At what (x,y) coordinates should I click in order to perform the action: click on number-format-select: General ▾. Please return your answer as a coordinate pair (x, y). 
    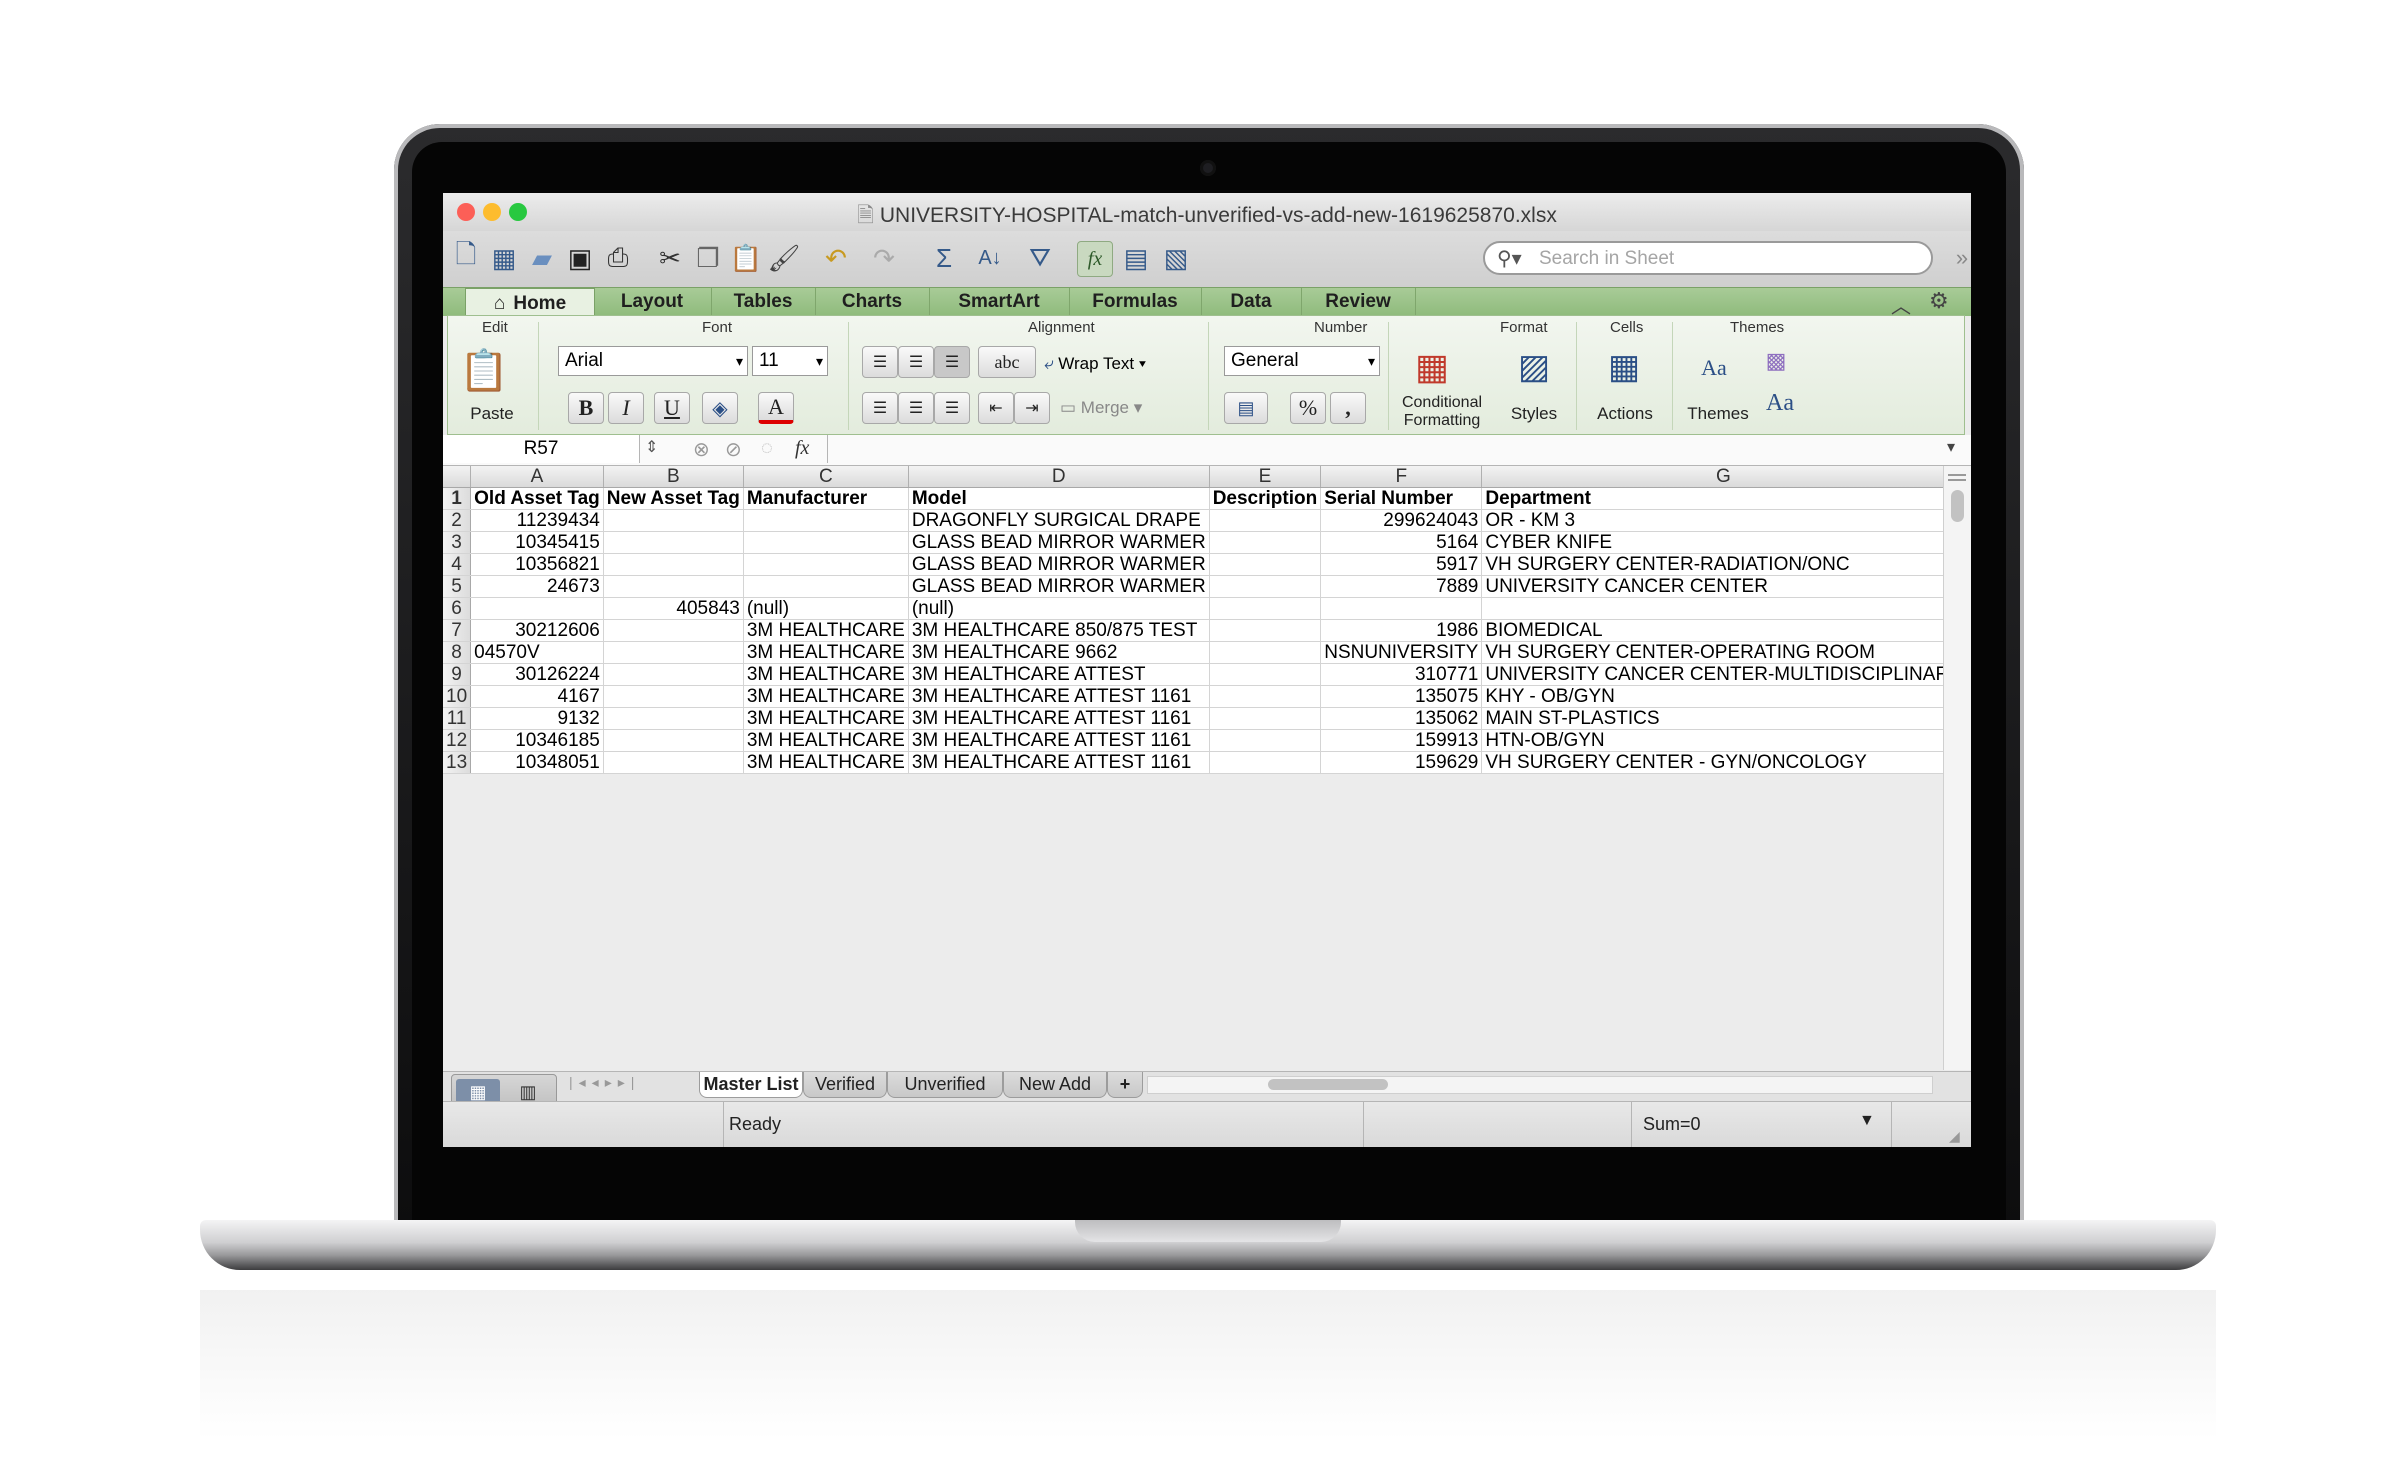
    Looking at the image, I should click on (1302, 361).